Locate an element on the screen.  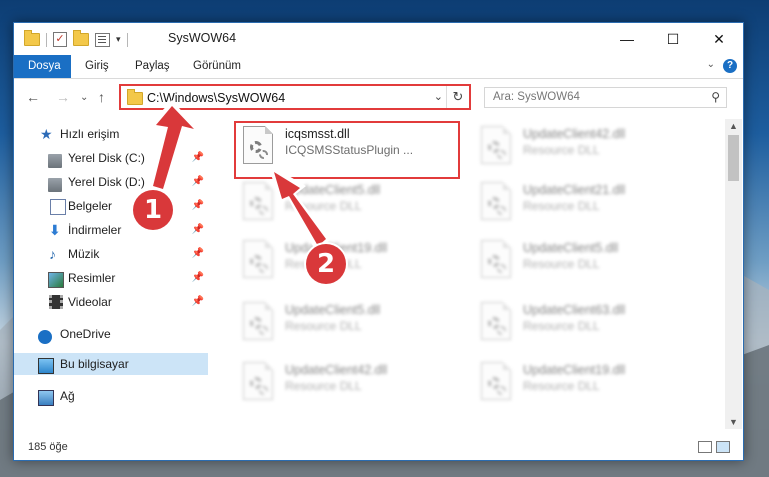
callout-badge-2: 2 is located at coordinates (326, 264).